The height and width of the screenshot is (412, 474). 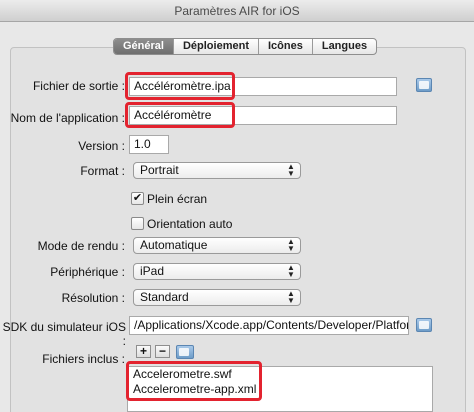 What do you see at coordinates (263, 115) in the screenshot?
I see `app-name-field: Accéléromètre` at bounding box center [263, 115].